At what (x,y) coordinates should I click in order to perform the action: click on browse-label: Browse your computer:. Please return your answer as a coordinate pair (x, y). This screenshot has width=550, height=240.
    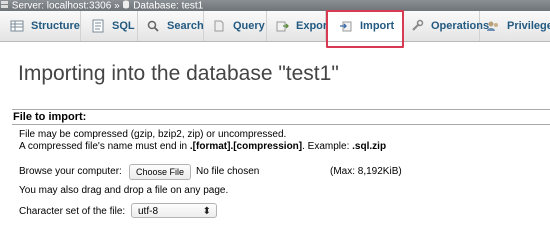
    Looking at the image, I should click on (70, 171).